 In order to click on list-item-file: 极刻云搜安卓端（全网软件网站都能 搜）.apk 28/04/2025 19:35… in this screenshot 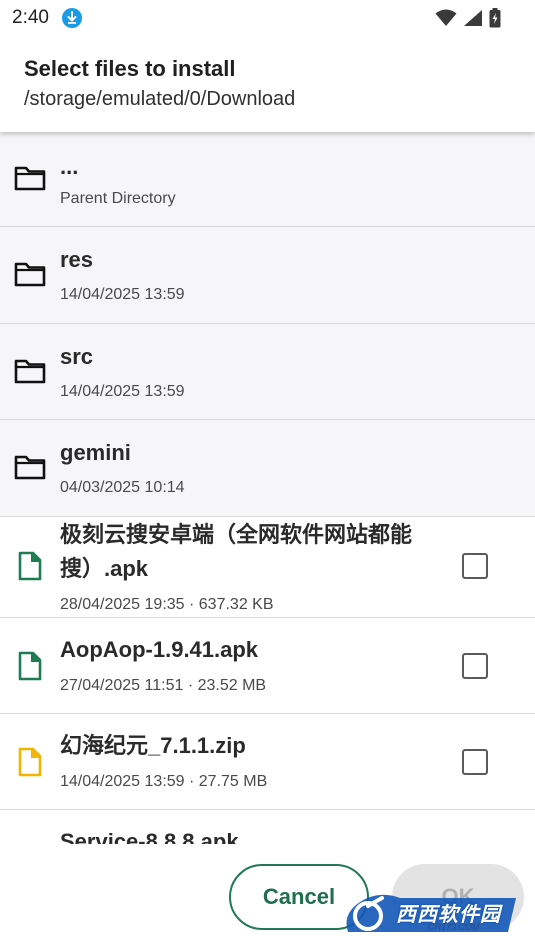, I will do `click(267, 567)`.